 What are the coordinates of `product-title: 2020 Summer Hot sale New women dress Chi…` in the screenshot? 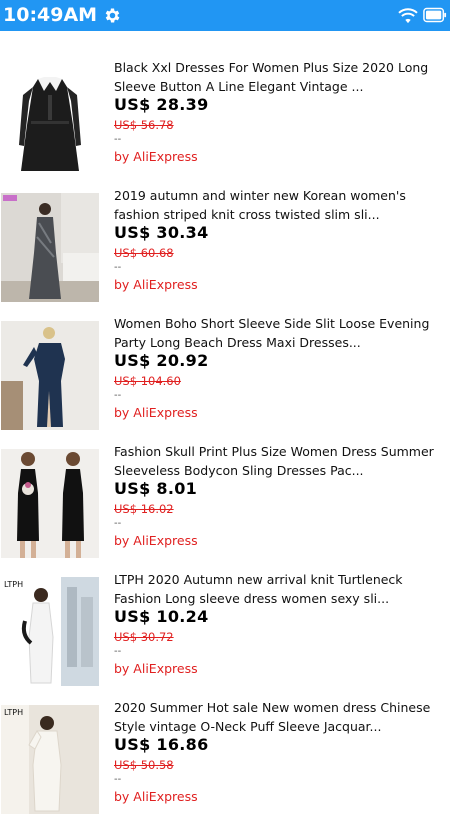 It's located at (280, 717).